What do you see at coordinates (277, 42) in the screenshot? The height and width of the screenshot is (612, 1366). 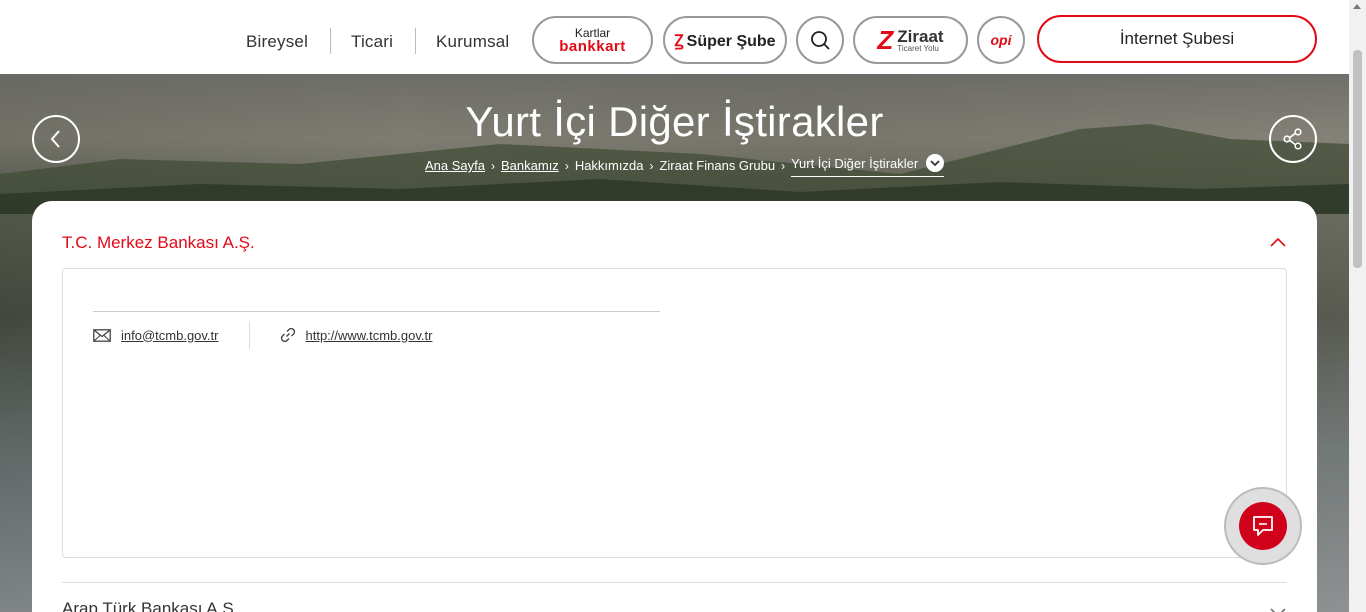 I see `nav-bireysel: Bireysel` at bounding box center [277, 42].